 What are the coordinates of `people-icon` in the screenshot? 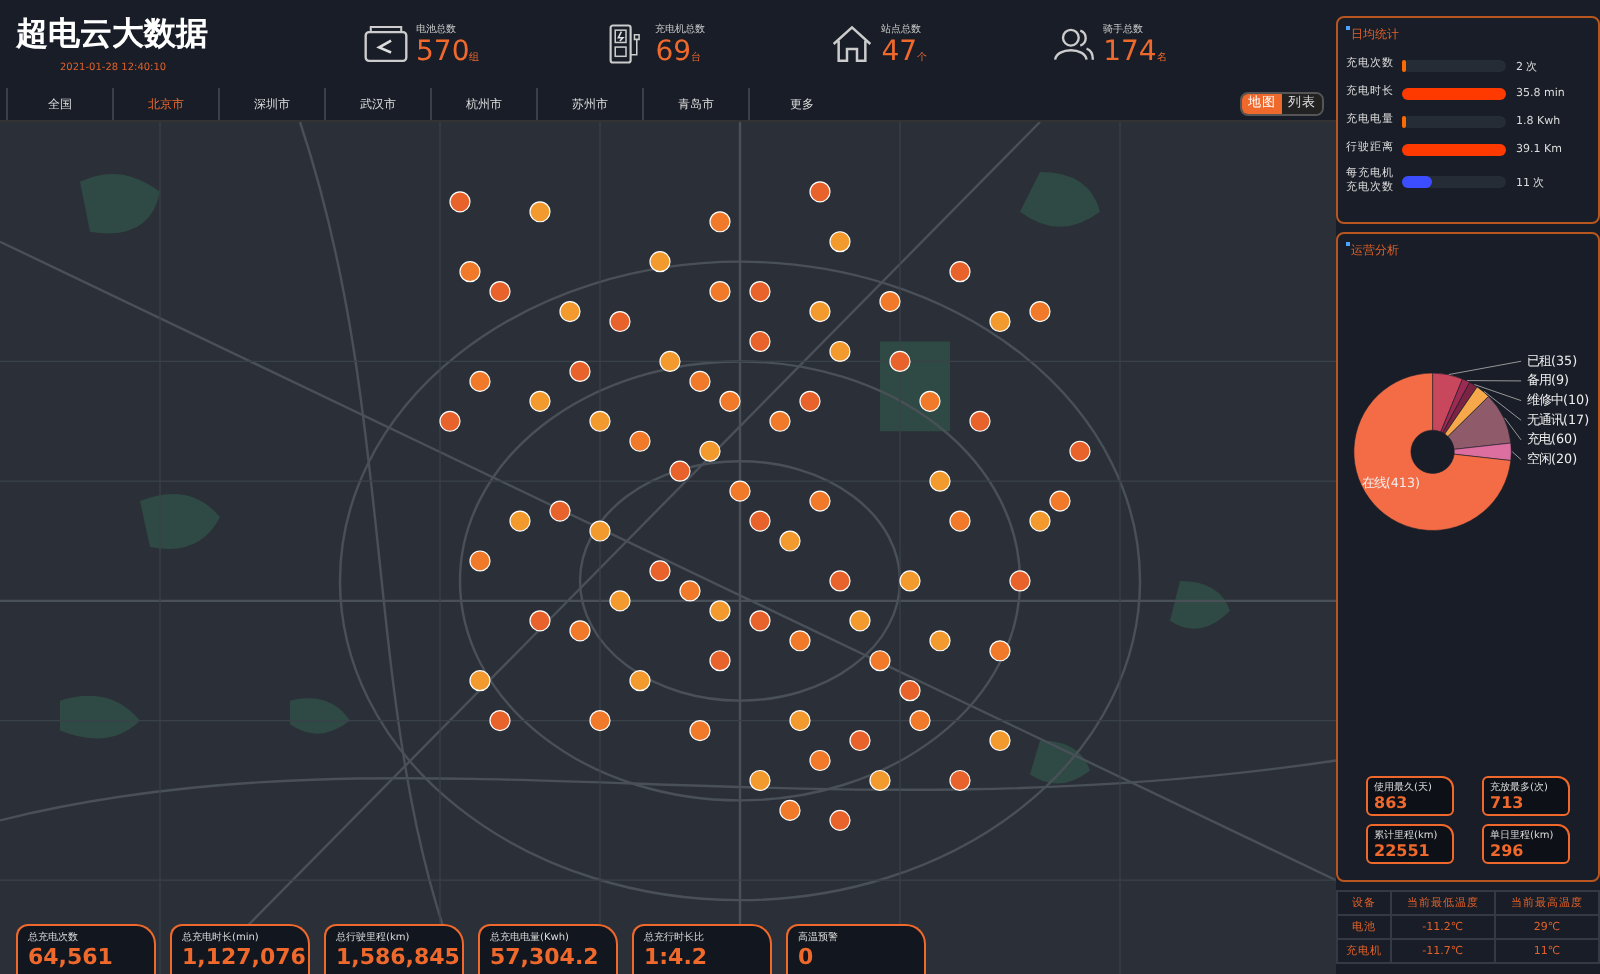 It's located at (1073, 44).